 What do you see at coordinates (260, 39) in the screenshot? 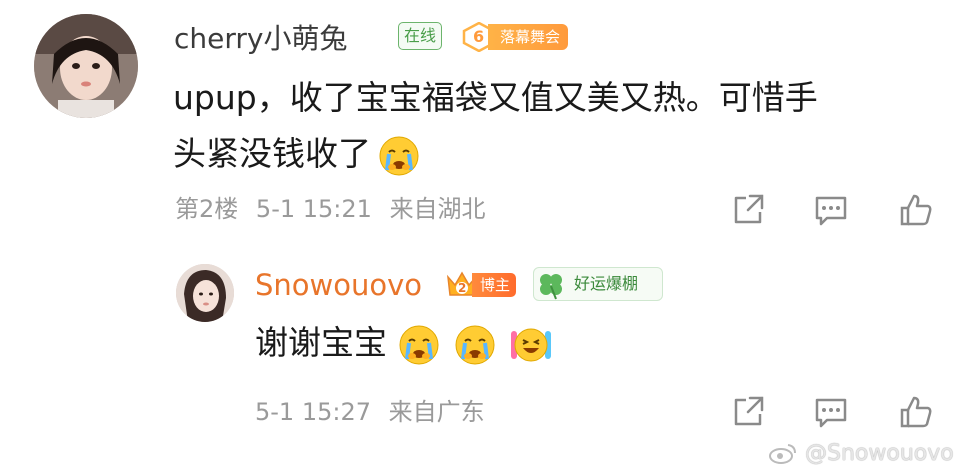
I see `commenter-username: cherry小萌兔` at bounding box center [260, 39].